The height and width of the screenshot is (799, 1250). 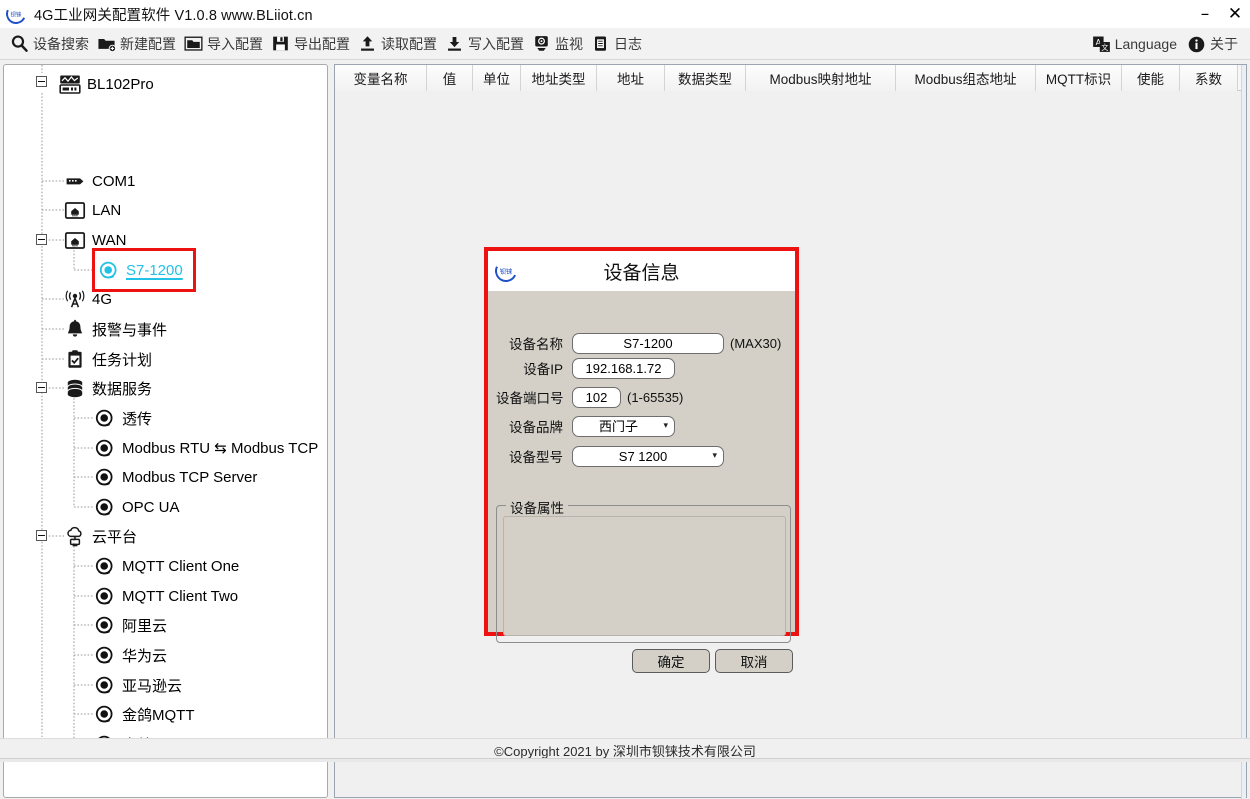 What do you see at coordinates (705, 78) in the screenshot?
I see `grid-column-data-type: 数据类型` at bounding box center [705, 78].